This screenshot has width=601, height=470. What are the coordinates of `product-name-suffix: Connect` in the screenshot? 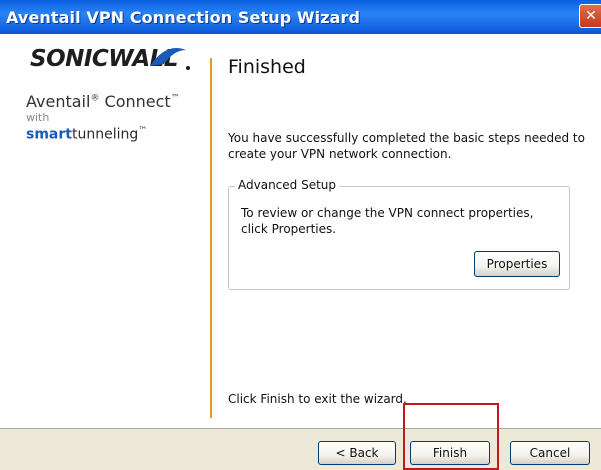 It's located at (137, 101).